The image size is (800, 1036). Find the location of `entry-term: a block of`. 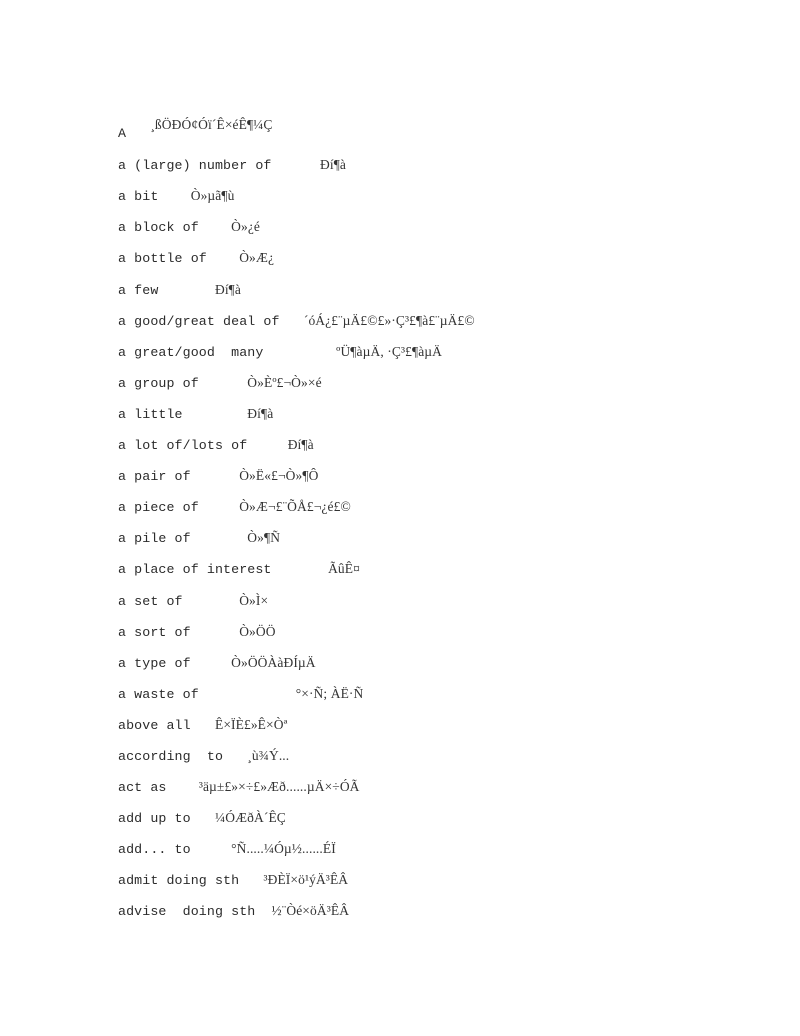

entry-term: a block of is located at coordinates (158, 228).